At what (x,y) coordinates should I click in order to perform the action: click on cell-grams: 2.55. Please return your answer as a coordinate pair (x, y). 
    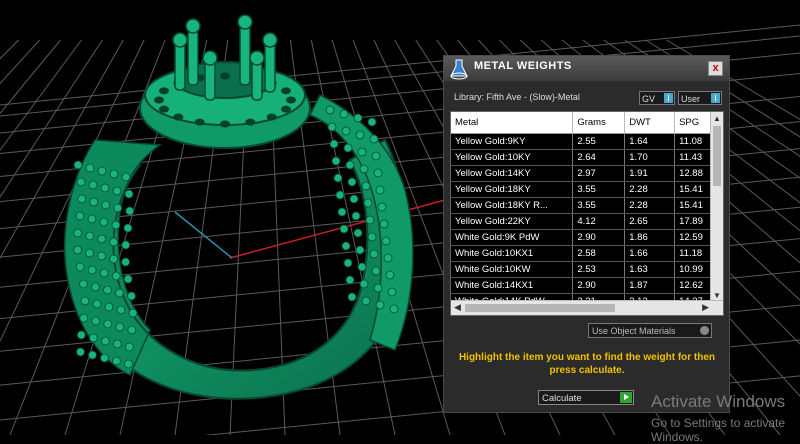
    Looking at the image, I should click on (599, 142).